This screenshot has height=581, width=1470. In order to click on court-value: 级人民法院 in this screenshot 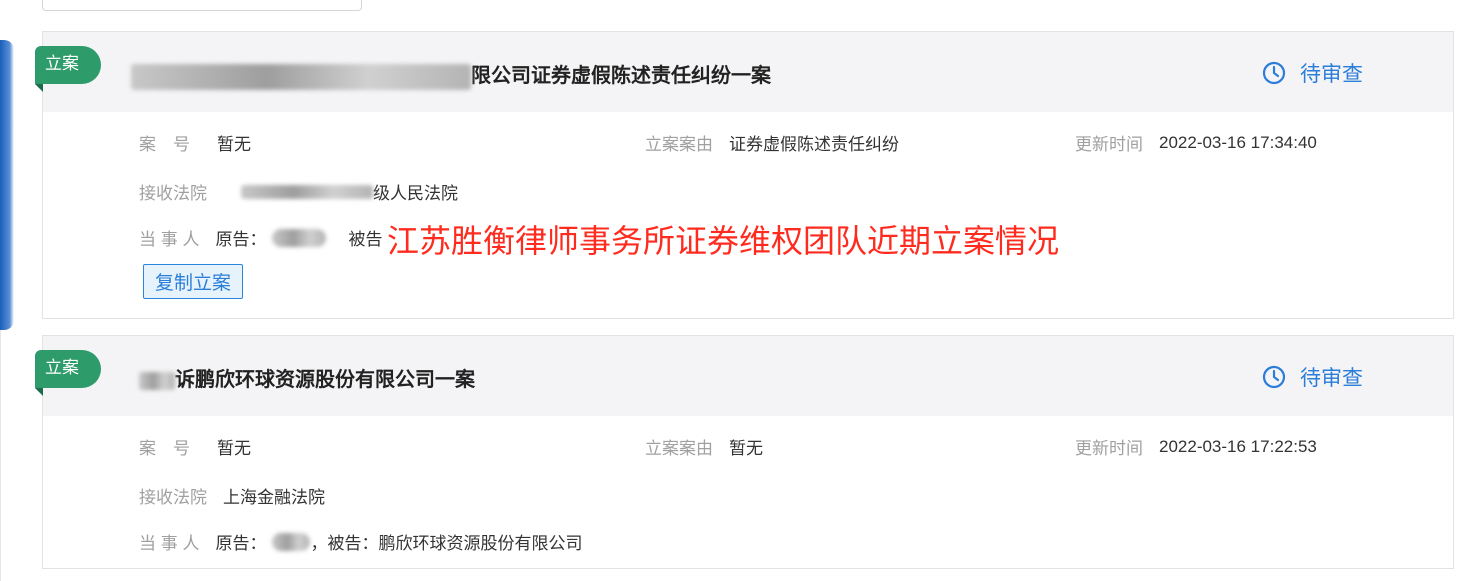, I will do `click(415, 193)`.